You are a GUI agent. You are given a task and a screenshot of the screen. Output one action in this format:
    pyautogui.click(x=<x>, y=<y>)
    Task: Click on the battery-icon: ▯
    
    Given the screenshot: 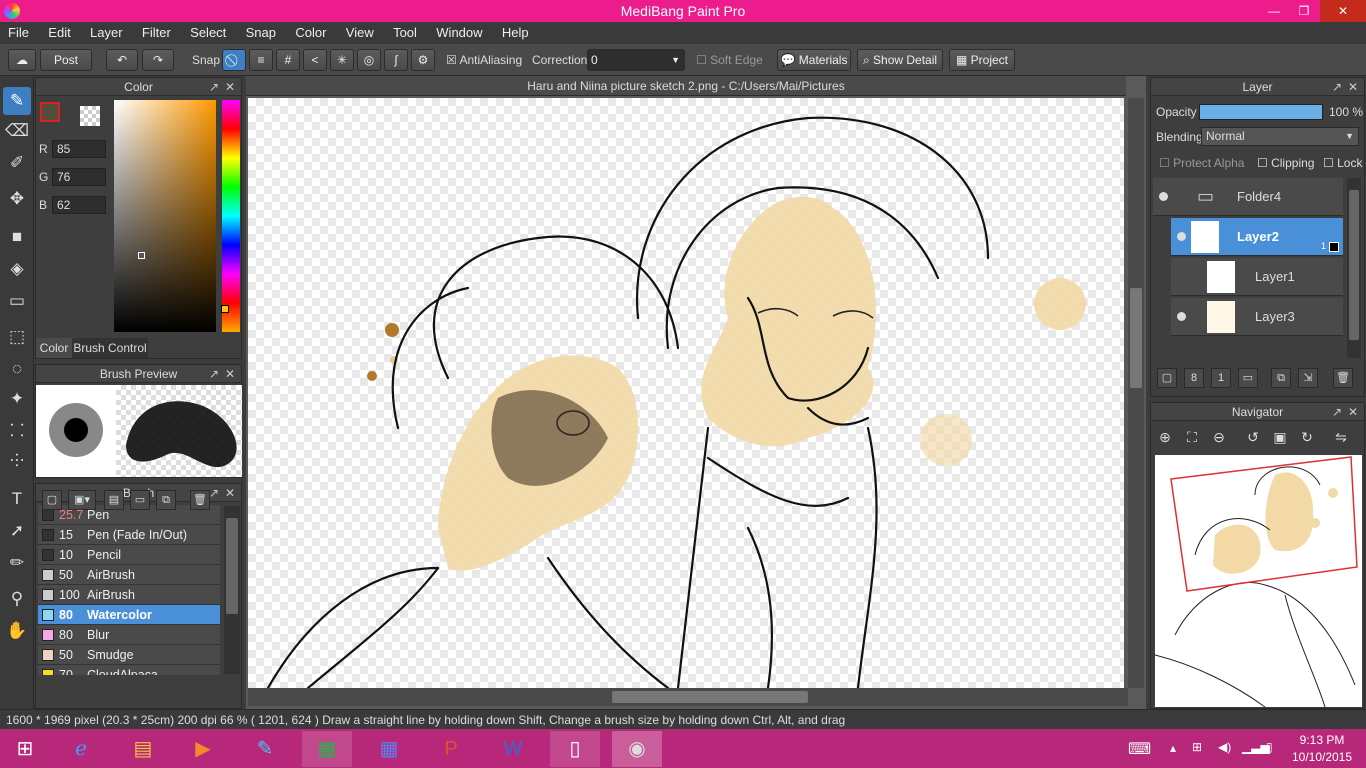 What is the action you would take?
    pyautogui.click(x=1269, y=747)
    